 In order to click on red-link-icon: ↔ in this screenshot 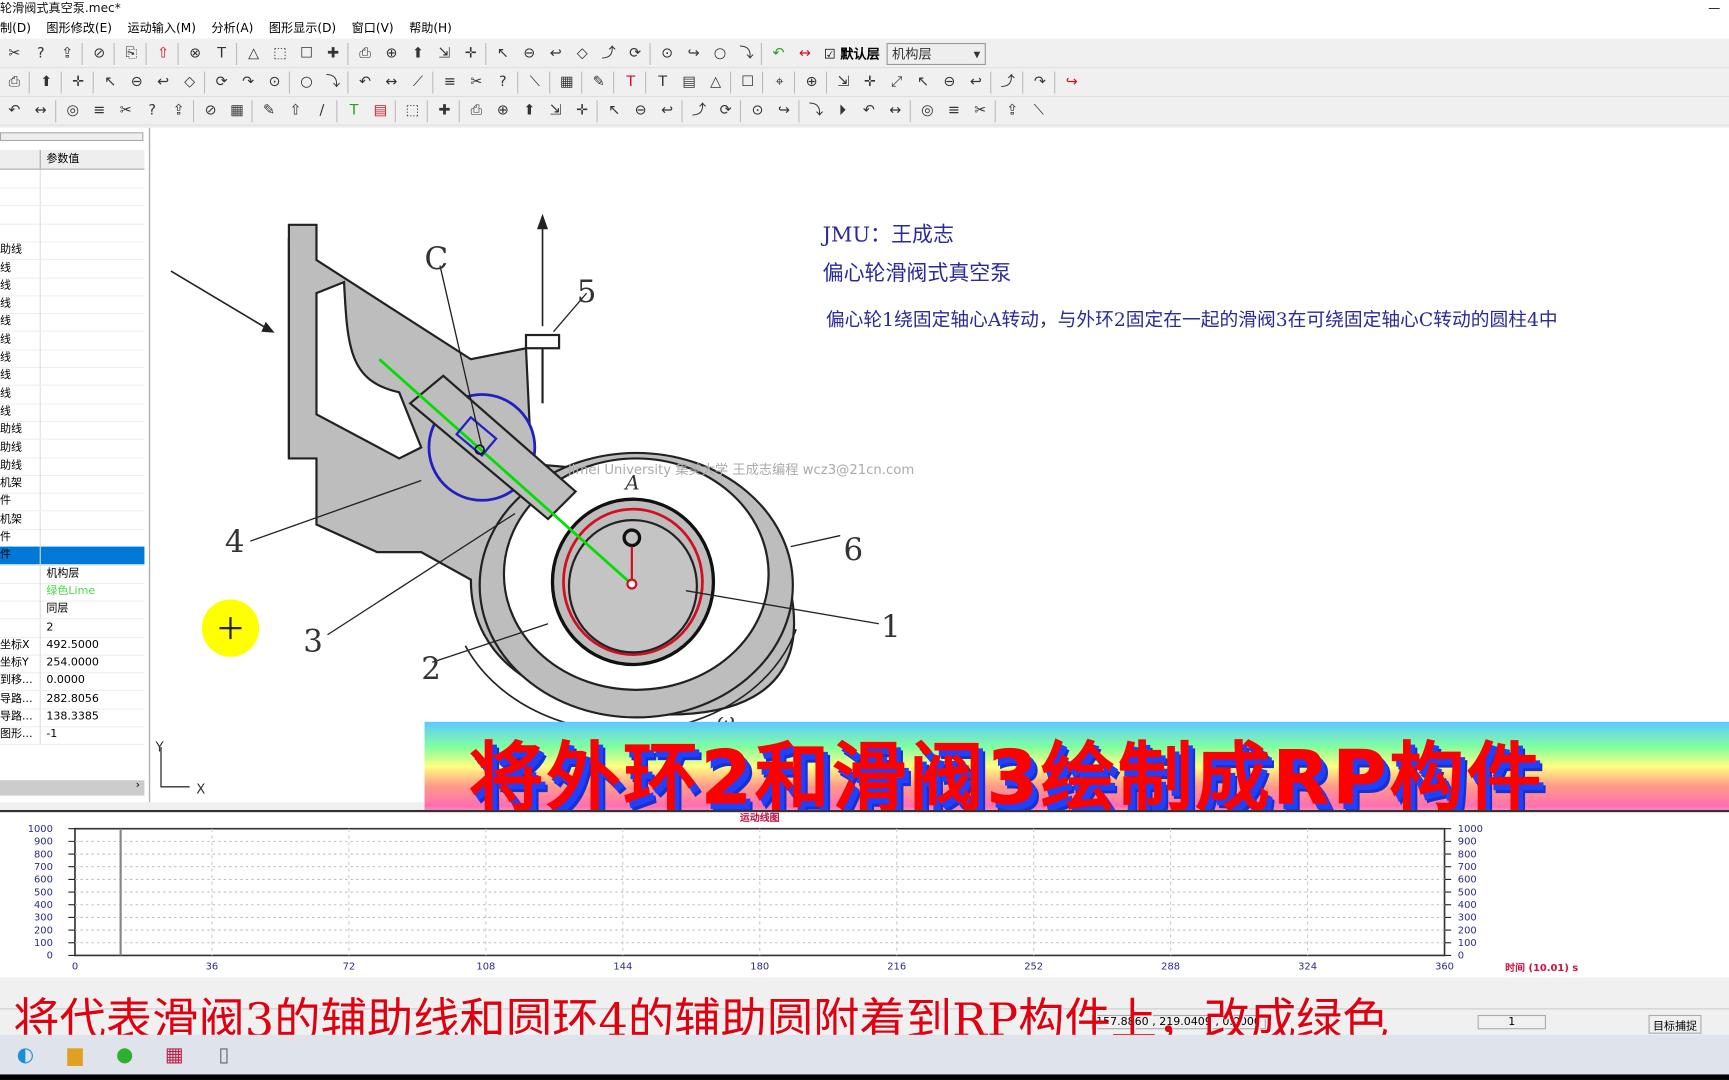, I will do `click(805, 53)`.